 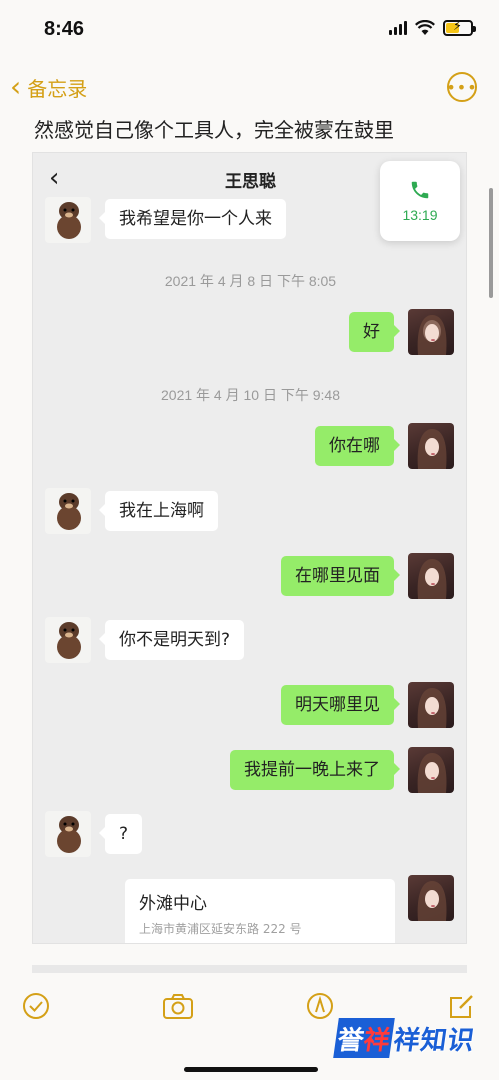 What do you see at coordinates (315, 770) in the screenshot?
I see `message-bubble-outgoing: 我提前一晚上来了` at bounding box center [315, 770].